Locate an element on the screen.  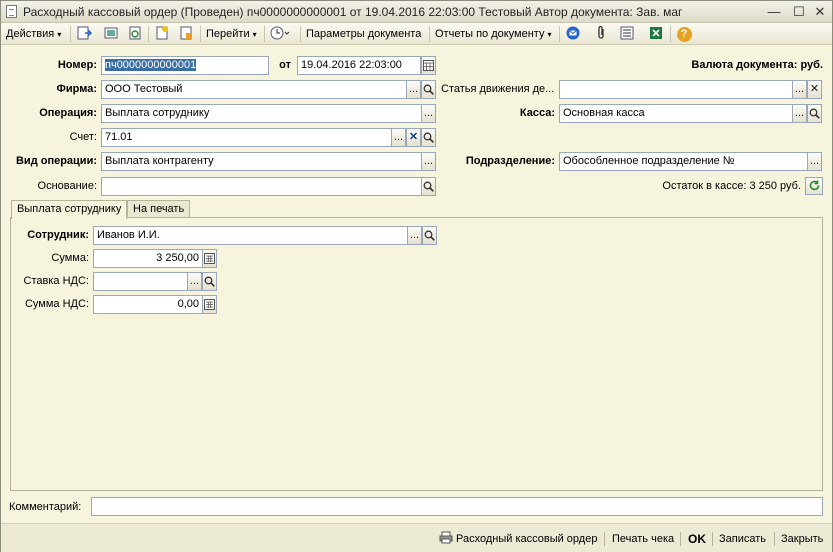
mail-button is located at coordinates (573, 34).